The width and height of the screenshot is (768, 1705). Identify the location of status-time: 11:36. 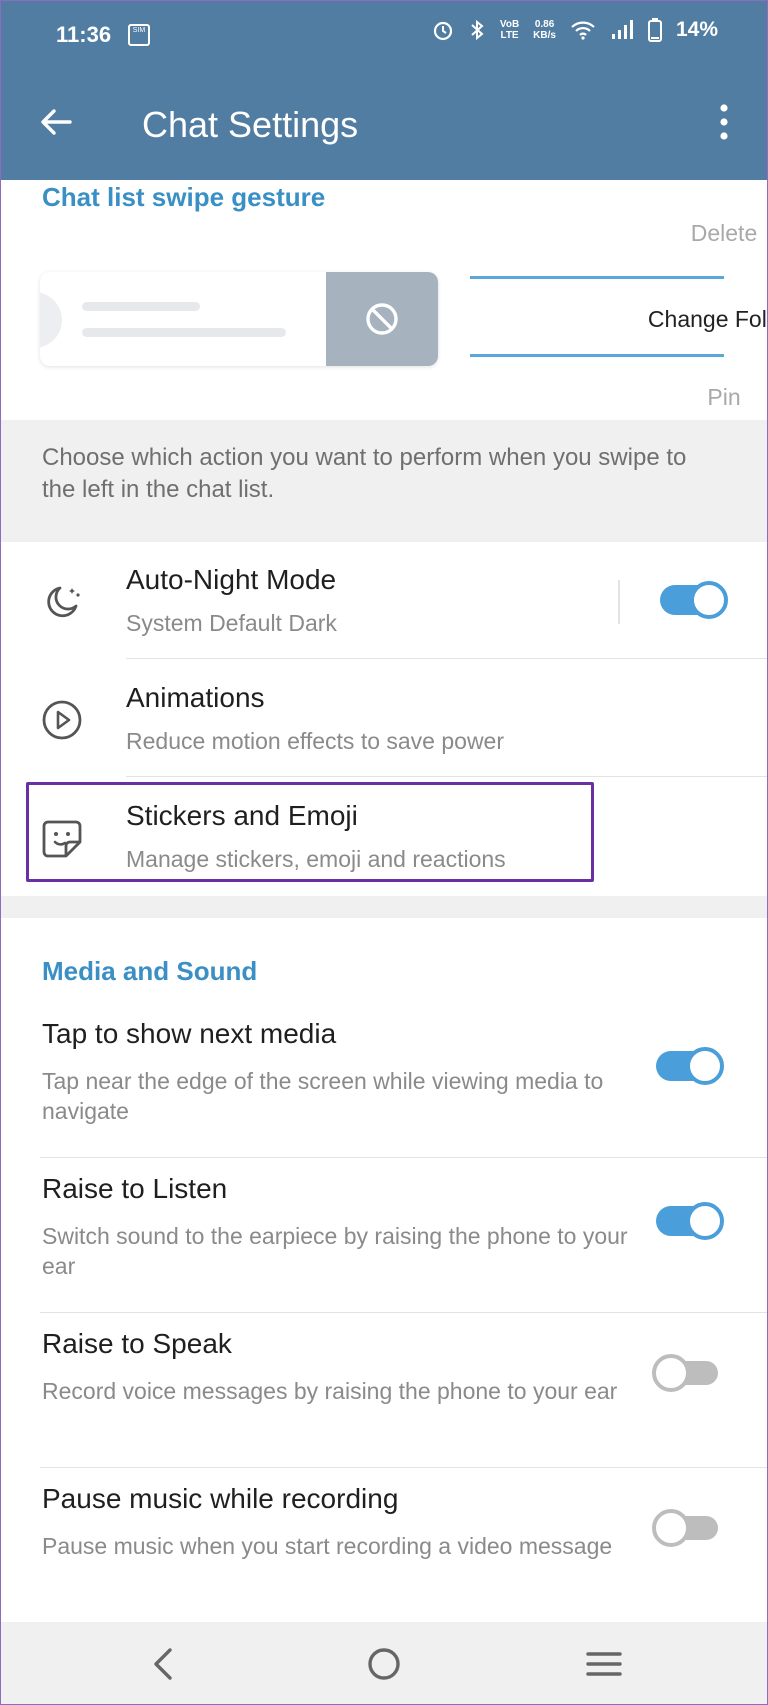
(84, 34).